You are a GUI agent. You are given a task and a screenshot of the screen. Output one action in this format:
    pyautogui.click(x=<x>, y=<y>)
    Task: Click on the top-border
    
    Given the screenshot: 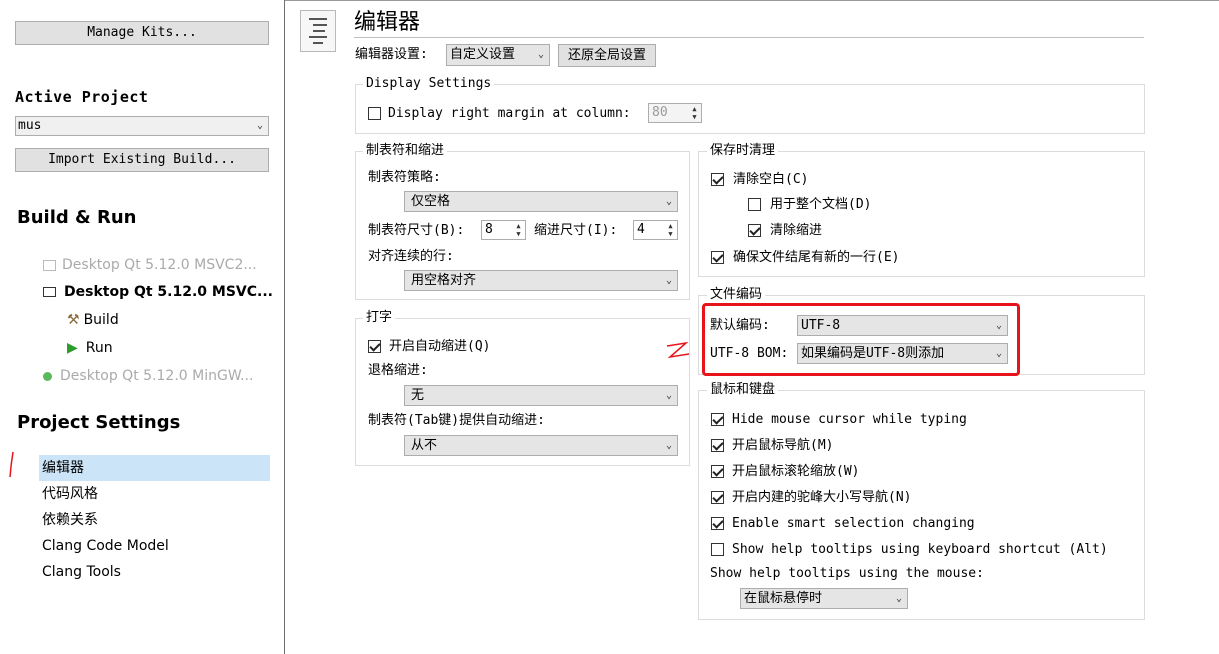 What is the action you would take?
    pyautogui.click(x=752, y=0)
    